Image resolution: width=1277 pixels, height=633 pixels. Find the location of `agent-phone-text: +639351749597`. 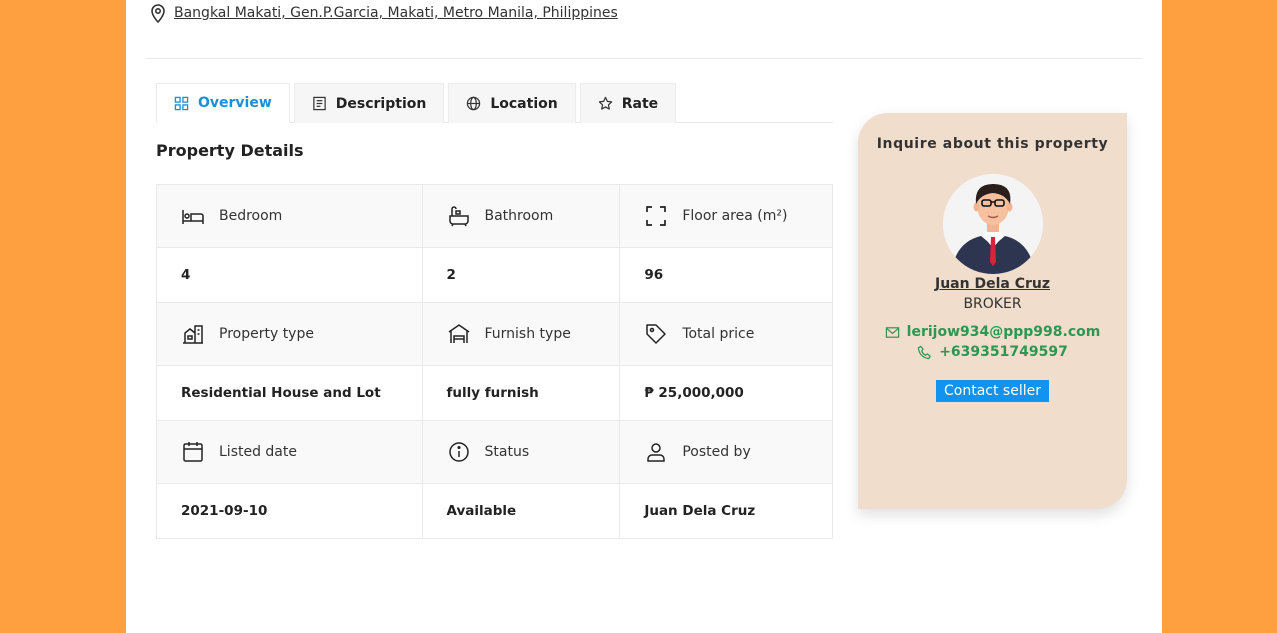

agent-phone-text: +639351749597 is located at coordinates (1003, 352).